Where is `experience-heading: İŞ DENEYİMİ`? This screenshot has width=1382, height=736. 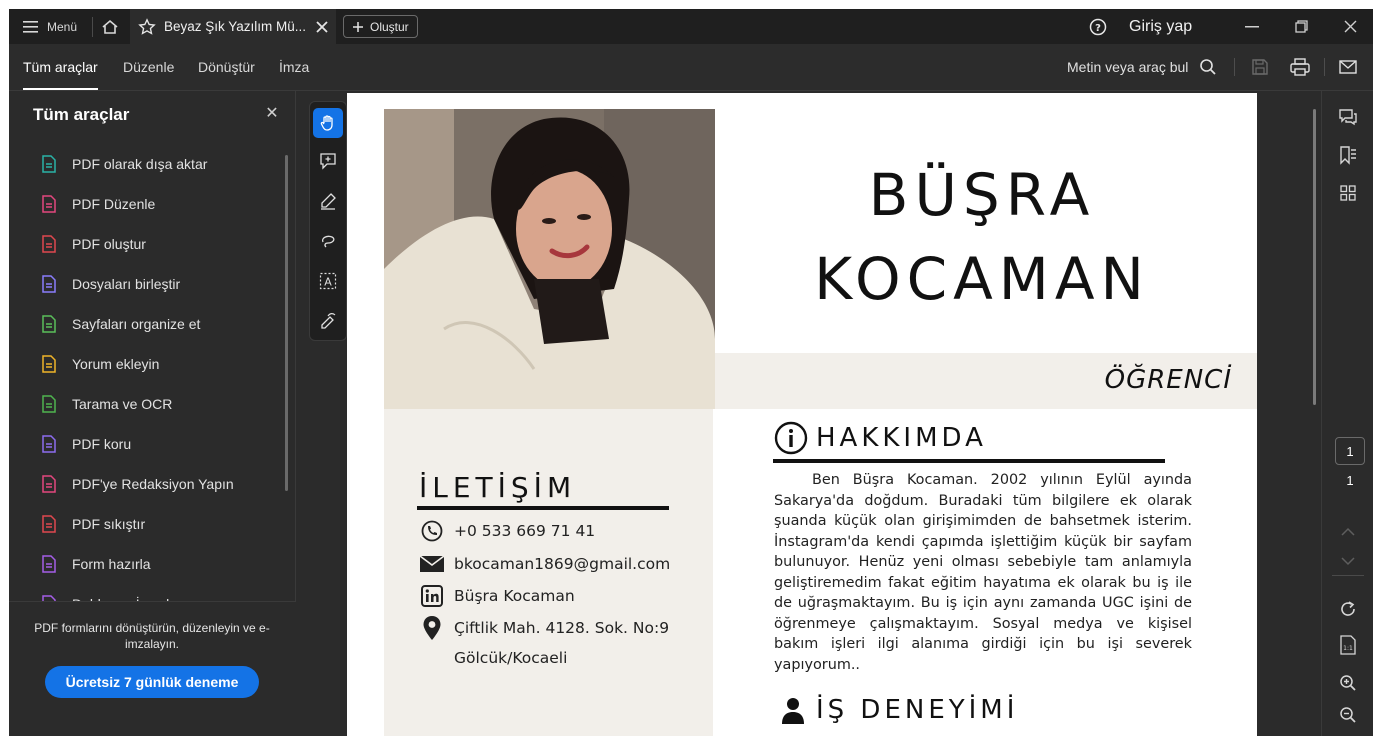
experience-heading: İŞ DENEYİMİ is located at coordinates (917, 710).